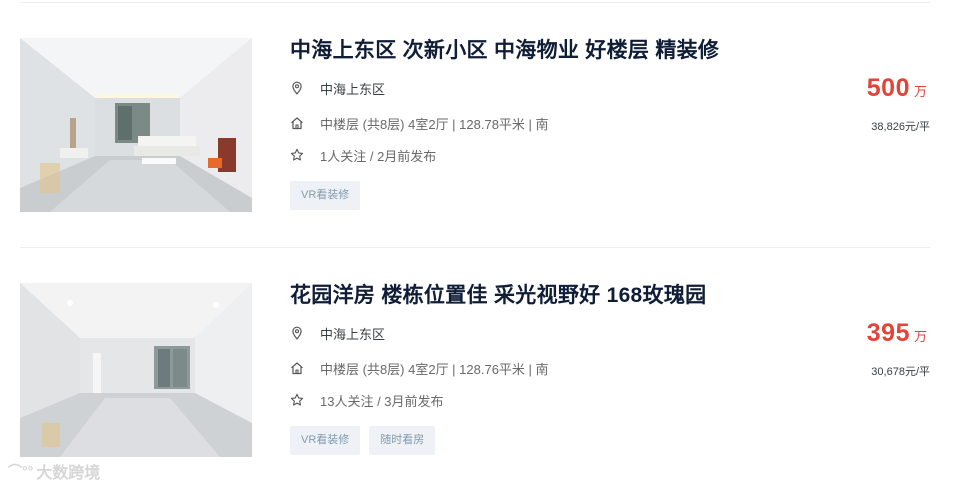 Image resolution: width=963 pixels, height=488 pixels. Describe the element at coordinates (900, 127) in the screenshot. I see `unit-price: 38,826元/平` at that location.